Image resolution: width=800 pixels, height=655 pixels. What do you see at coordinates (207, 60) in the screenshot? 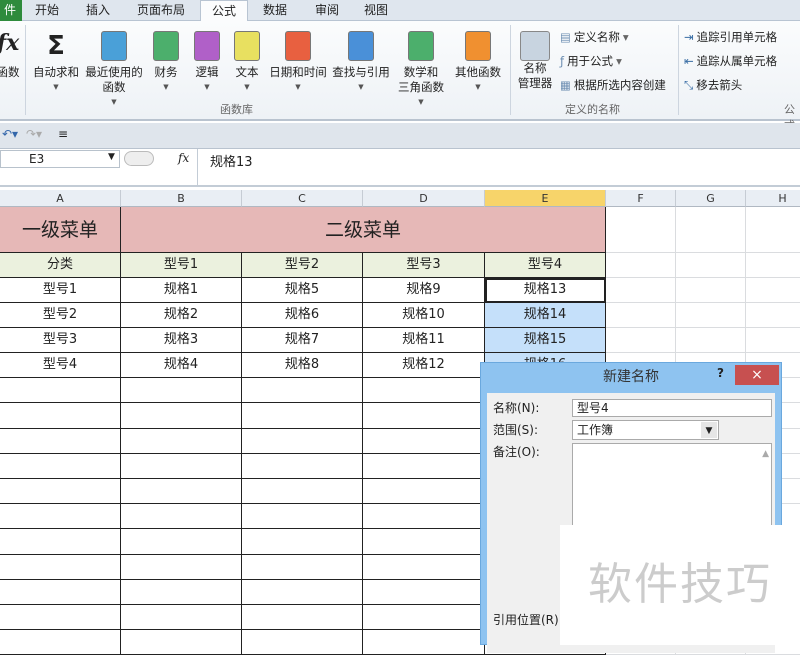
I see `ribbon-button-3: 逻辑 ▼` at bounding box center [207, 60].